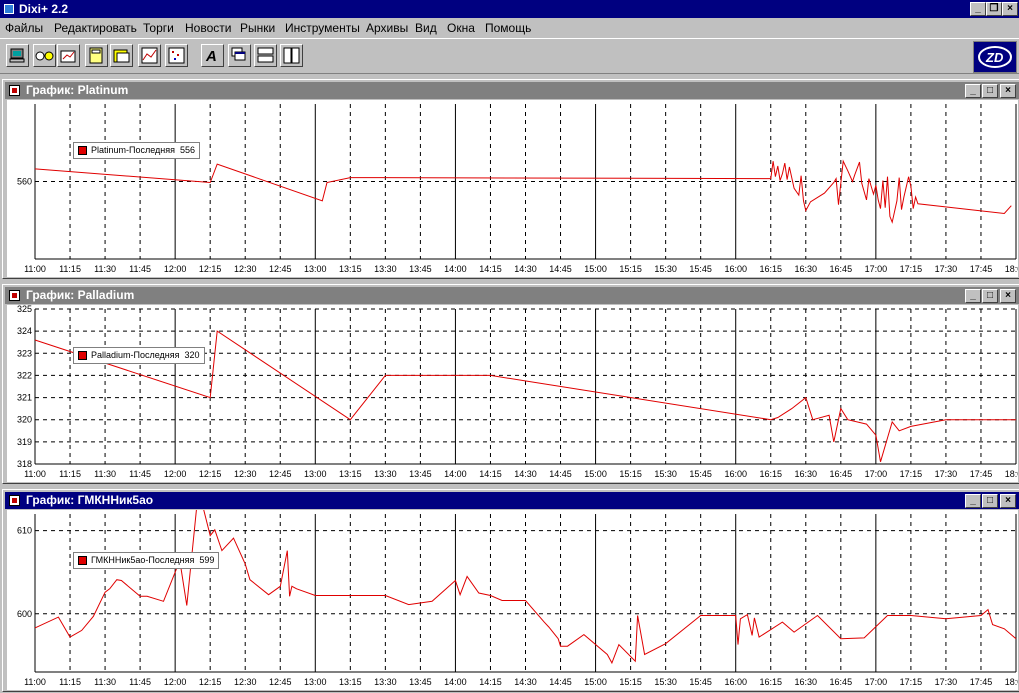  Describe the element at coordinates (806, 474) in the screenshot. I see `x-tick-label: 16:30` at that location.